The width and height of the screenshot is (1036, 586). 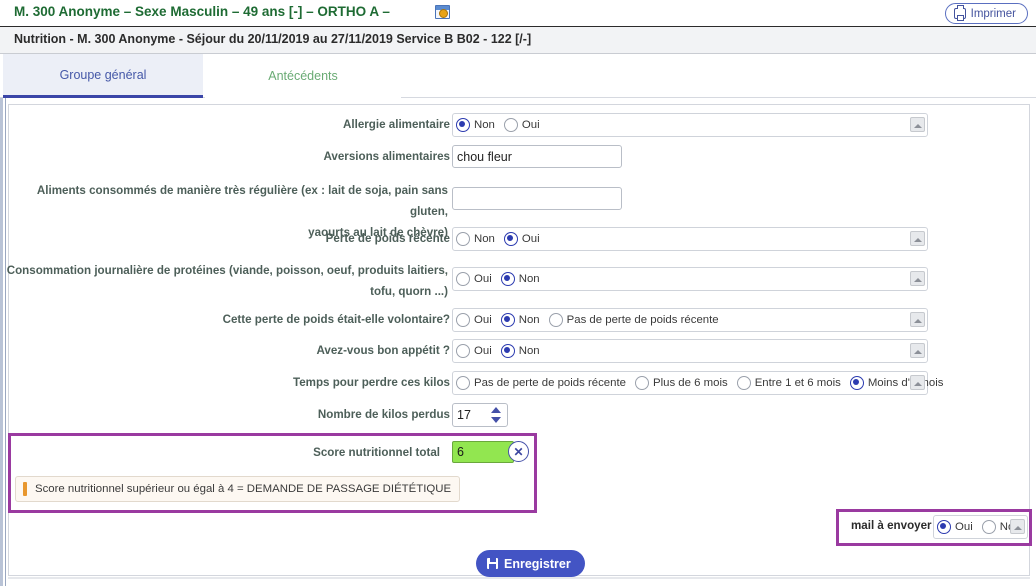 I want to click on radio-perte-oui-label: Oui, so click(x=530, y=239).